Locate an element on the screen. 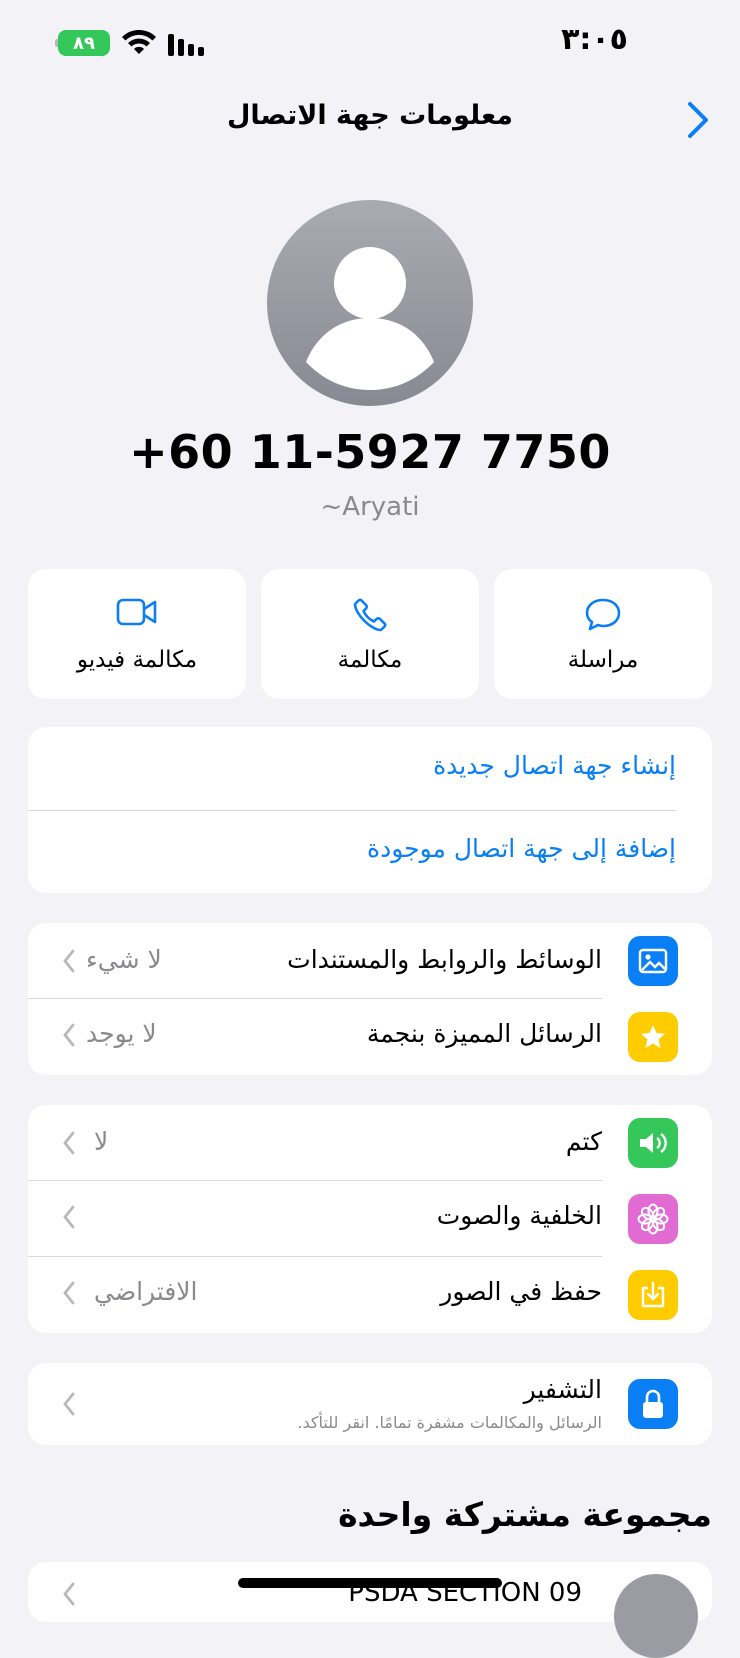  common-groups-header: مجموعة مشتركة واحدة is located at coordinates (525, 1514).